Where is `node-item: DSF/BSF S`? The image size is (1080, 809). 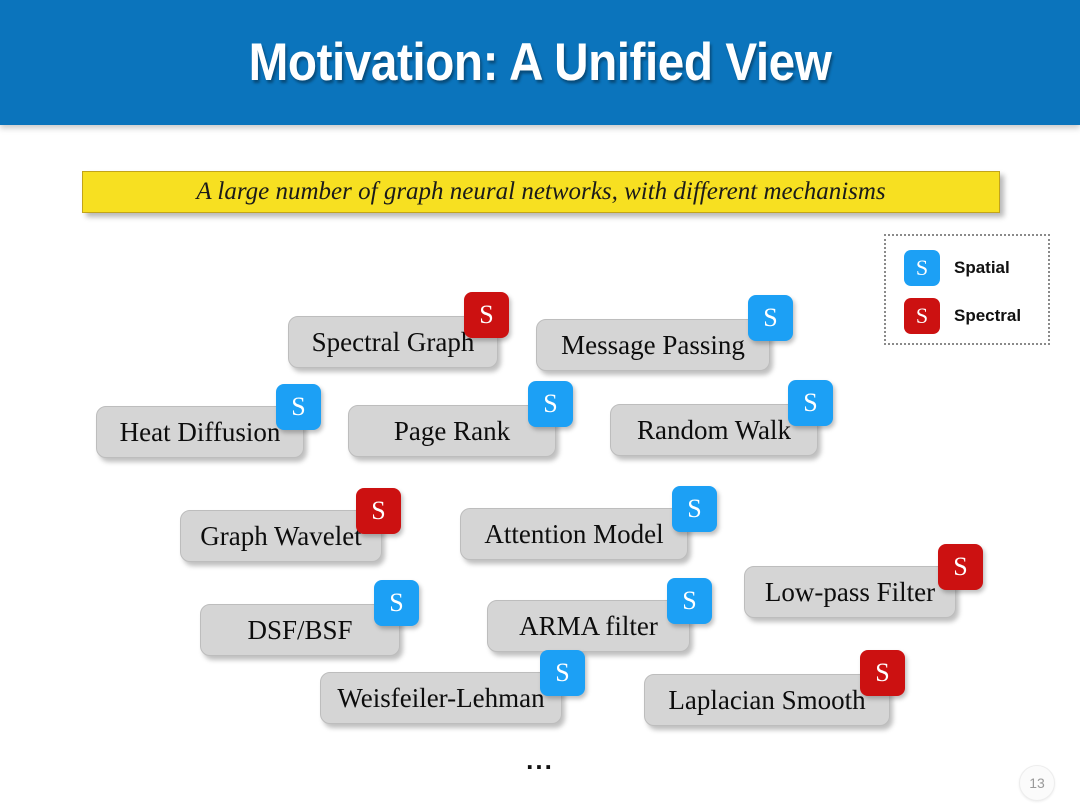 node-item: DSF/BSF S is located at coordinates (309, 618).